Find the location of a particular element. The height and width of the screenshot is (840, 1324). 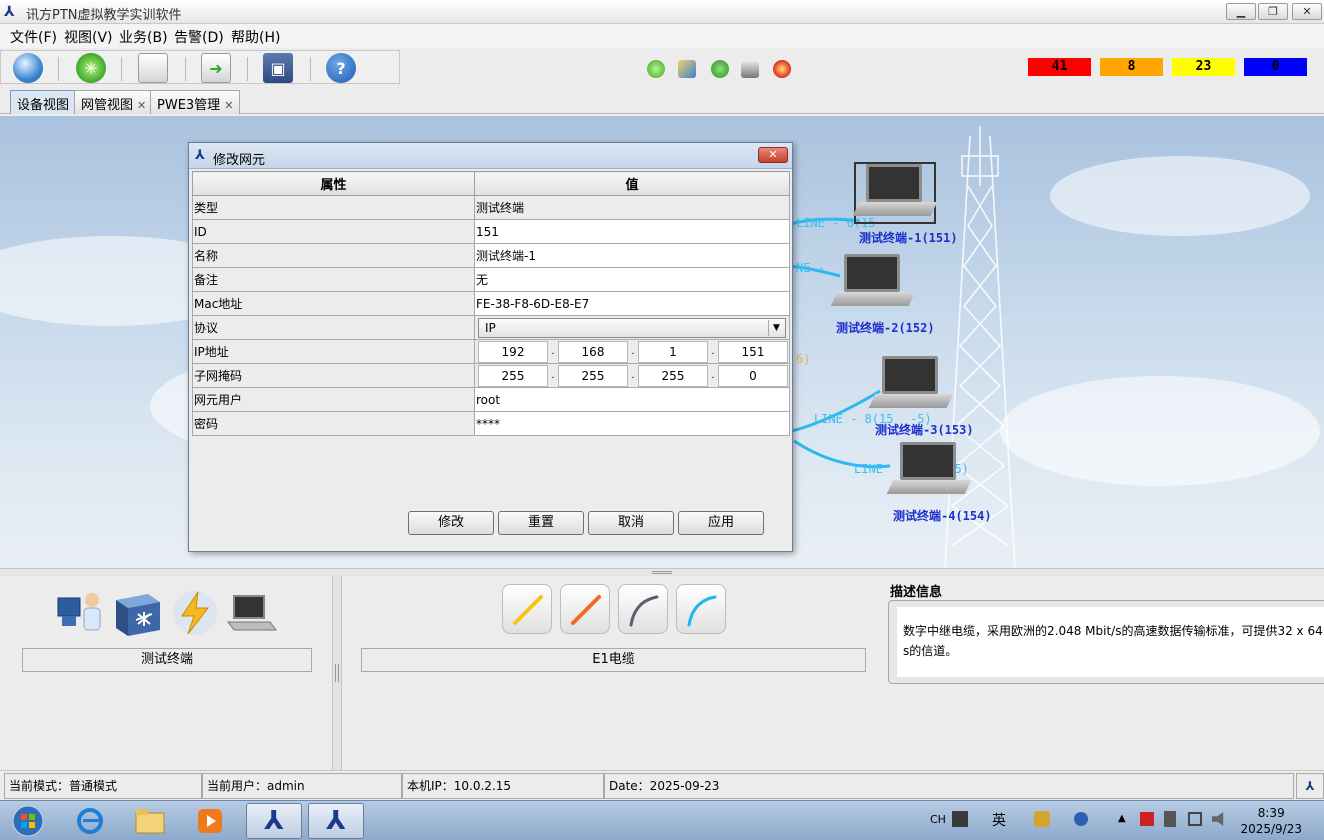

id-field: 151 is located at coordinates (632, 231).